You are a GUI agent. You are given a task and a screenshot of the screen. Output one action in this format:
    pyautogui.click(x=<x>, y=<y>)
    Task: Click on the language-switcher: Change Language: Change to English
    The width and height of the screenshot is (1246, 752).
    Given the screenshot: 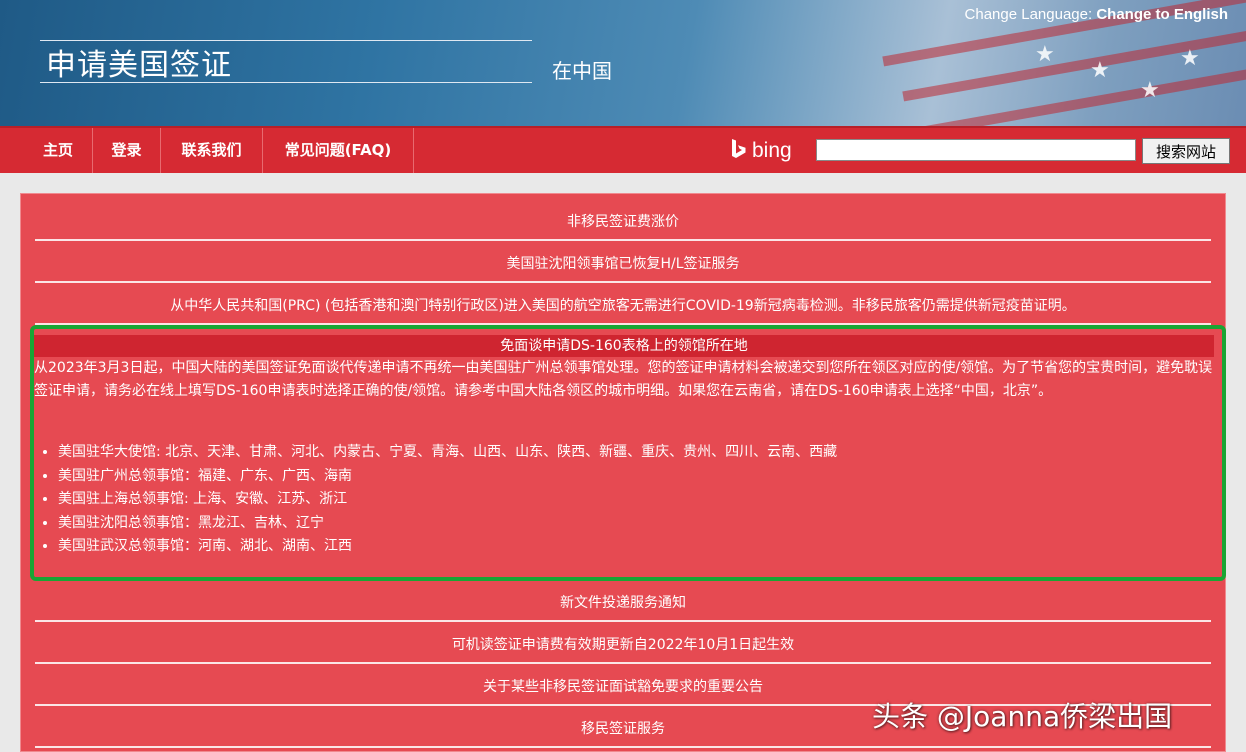 What is the action you would take?
    pyautogui.click(x=1096, y=14)
    